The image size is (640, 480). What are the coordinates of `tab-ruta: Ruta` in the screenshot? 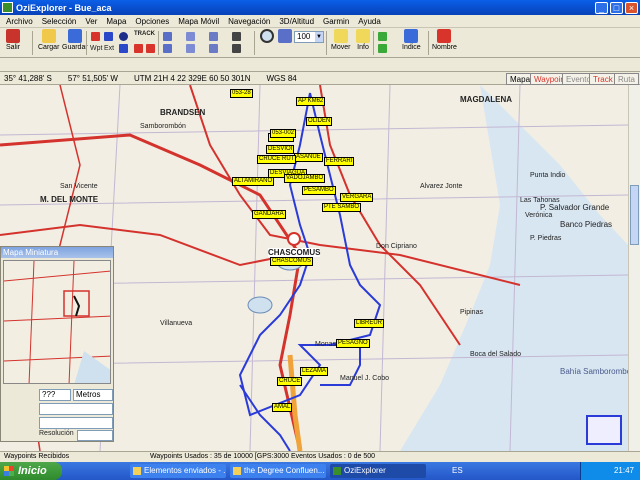 It's located at (626, 79).